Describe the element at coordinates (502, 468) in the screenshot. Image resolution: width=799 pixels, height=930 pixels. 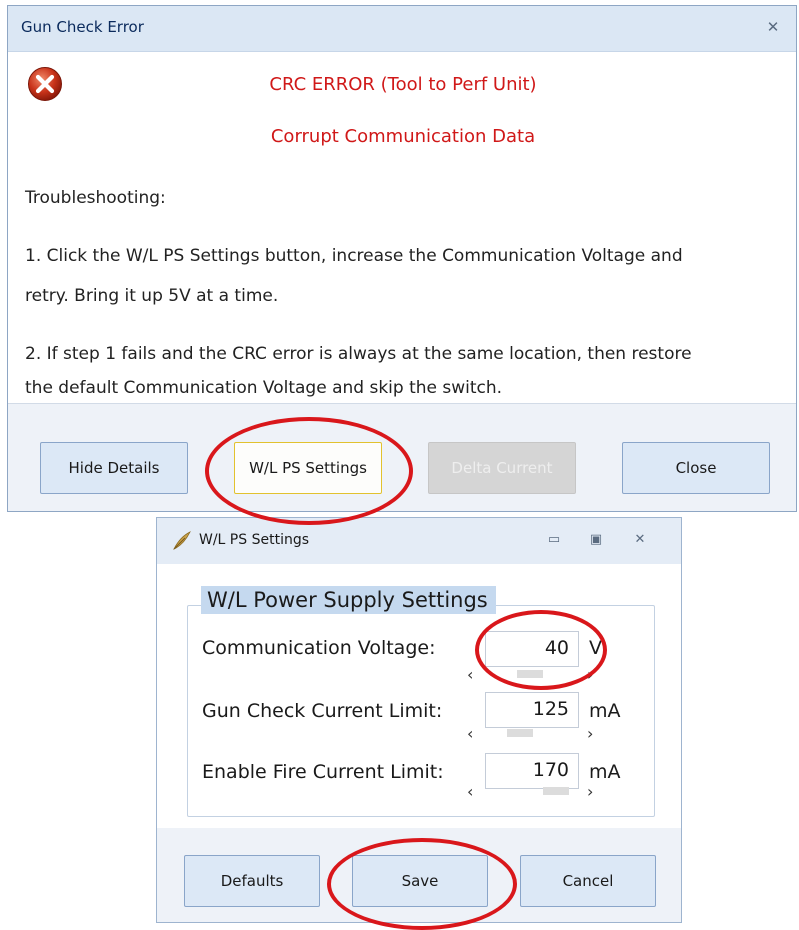
I see `delta-current-button: Delta Current` at that location.